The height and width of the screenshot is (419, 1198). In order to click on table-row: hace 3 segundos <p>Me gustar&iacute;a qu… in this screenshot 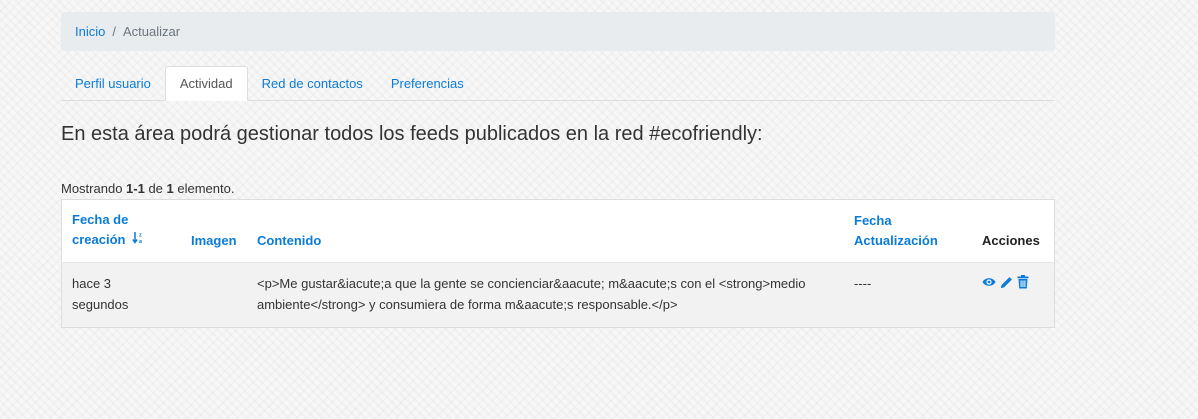, I will do `click(558, 295)`.